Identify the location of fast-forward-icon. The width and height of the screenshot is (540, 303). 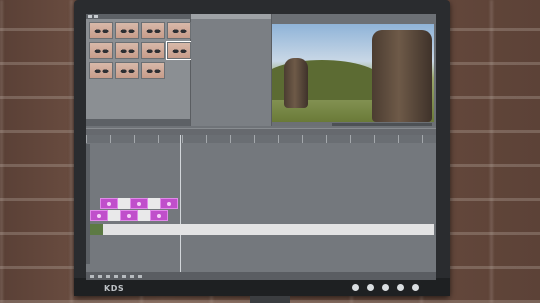
(140, 276).